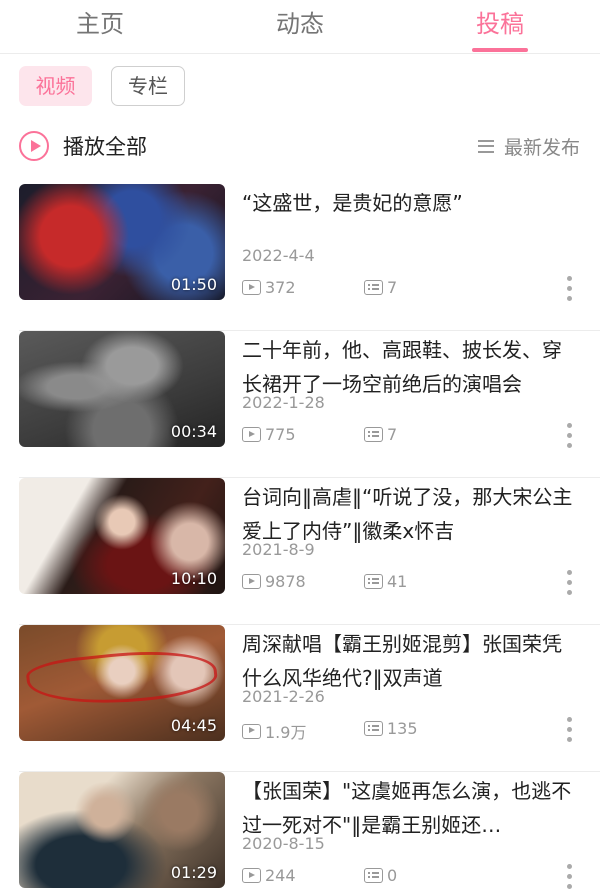 The width and height of the screenshot is (600, 896). I want to click on play-count-value: 372, so click(280, 287).